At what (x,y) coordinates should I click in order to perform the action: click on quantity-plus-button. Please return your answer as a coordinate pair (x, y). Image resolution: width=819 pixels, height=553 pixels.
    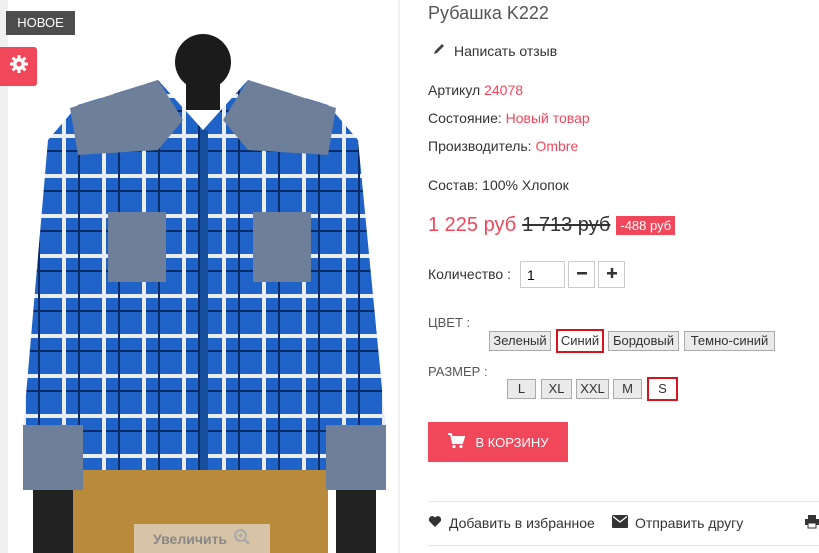
    Looking at the image, I should click on (611, 274).